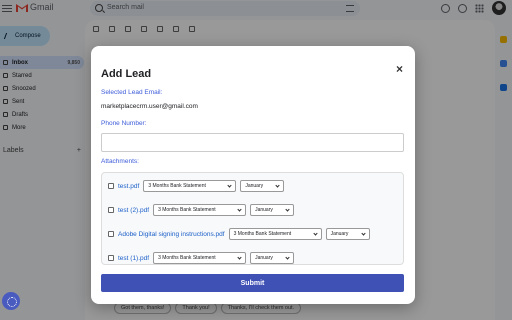 This screenshot has height=320, width=512. I want to click on attachment-row: test.pdf 3 Months Bank Statement January, so click(196, 186).